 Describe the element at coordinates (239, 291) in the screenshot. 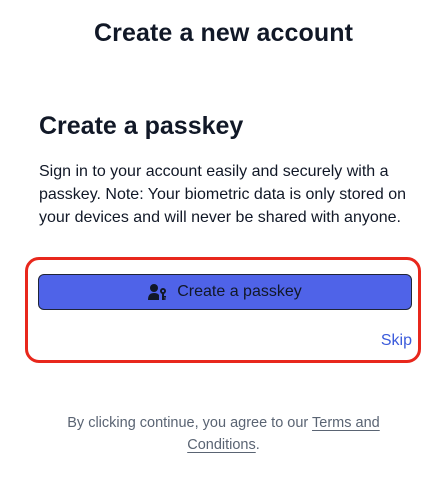

I see `create-passkey-button-label: Create a passkey` at that location.